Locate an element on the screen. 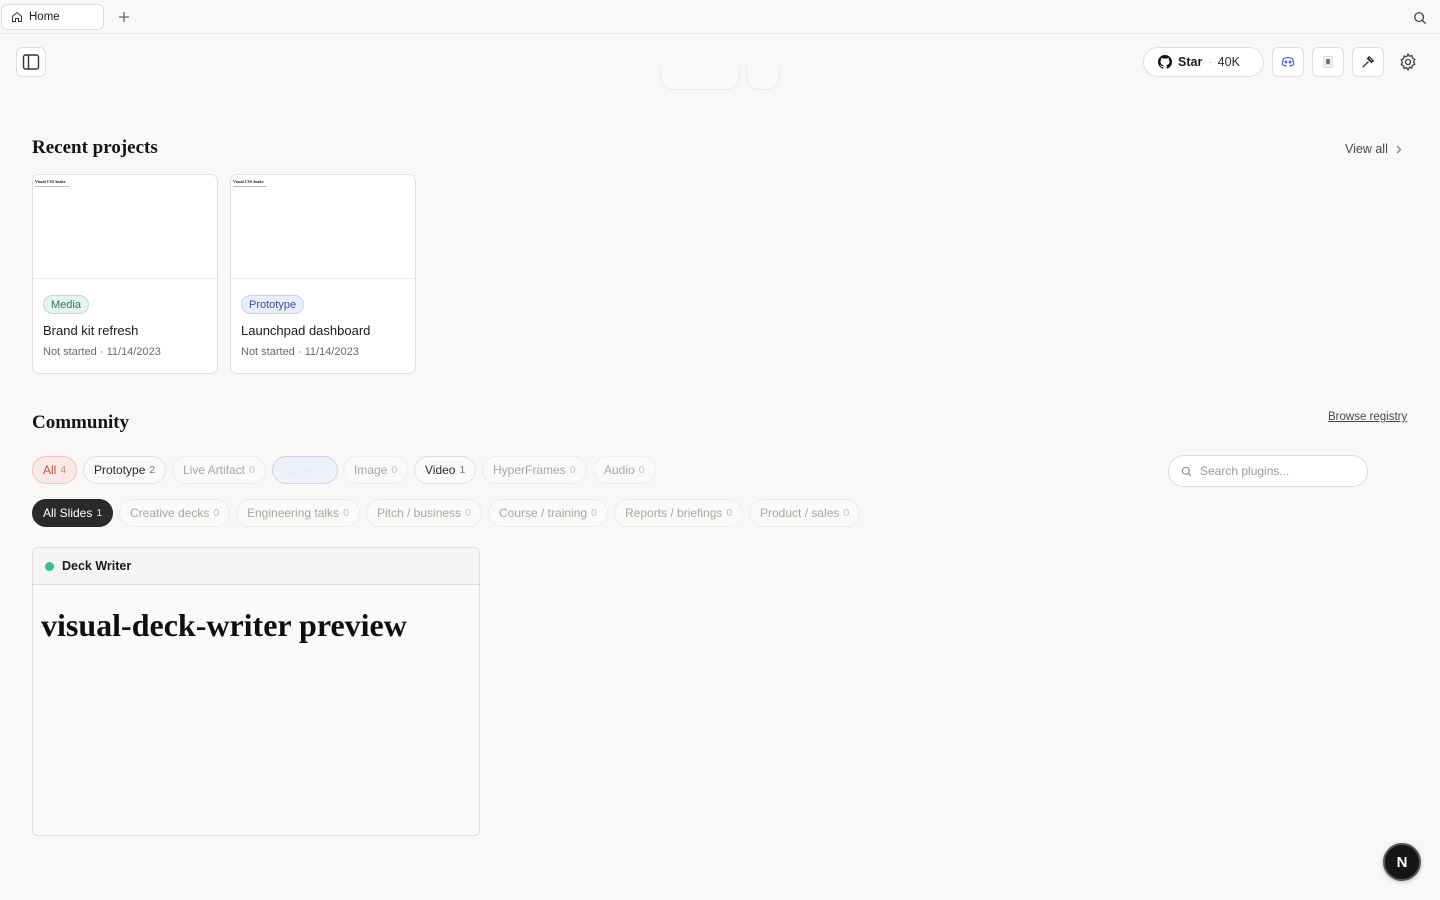 The image size is (1440, 900). filter-chip-hyperframes: HyperFrames 0 is located at coordinates (534, 470).